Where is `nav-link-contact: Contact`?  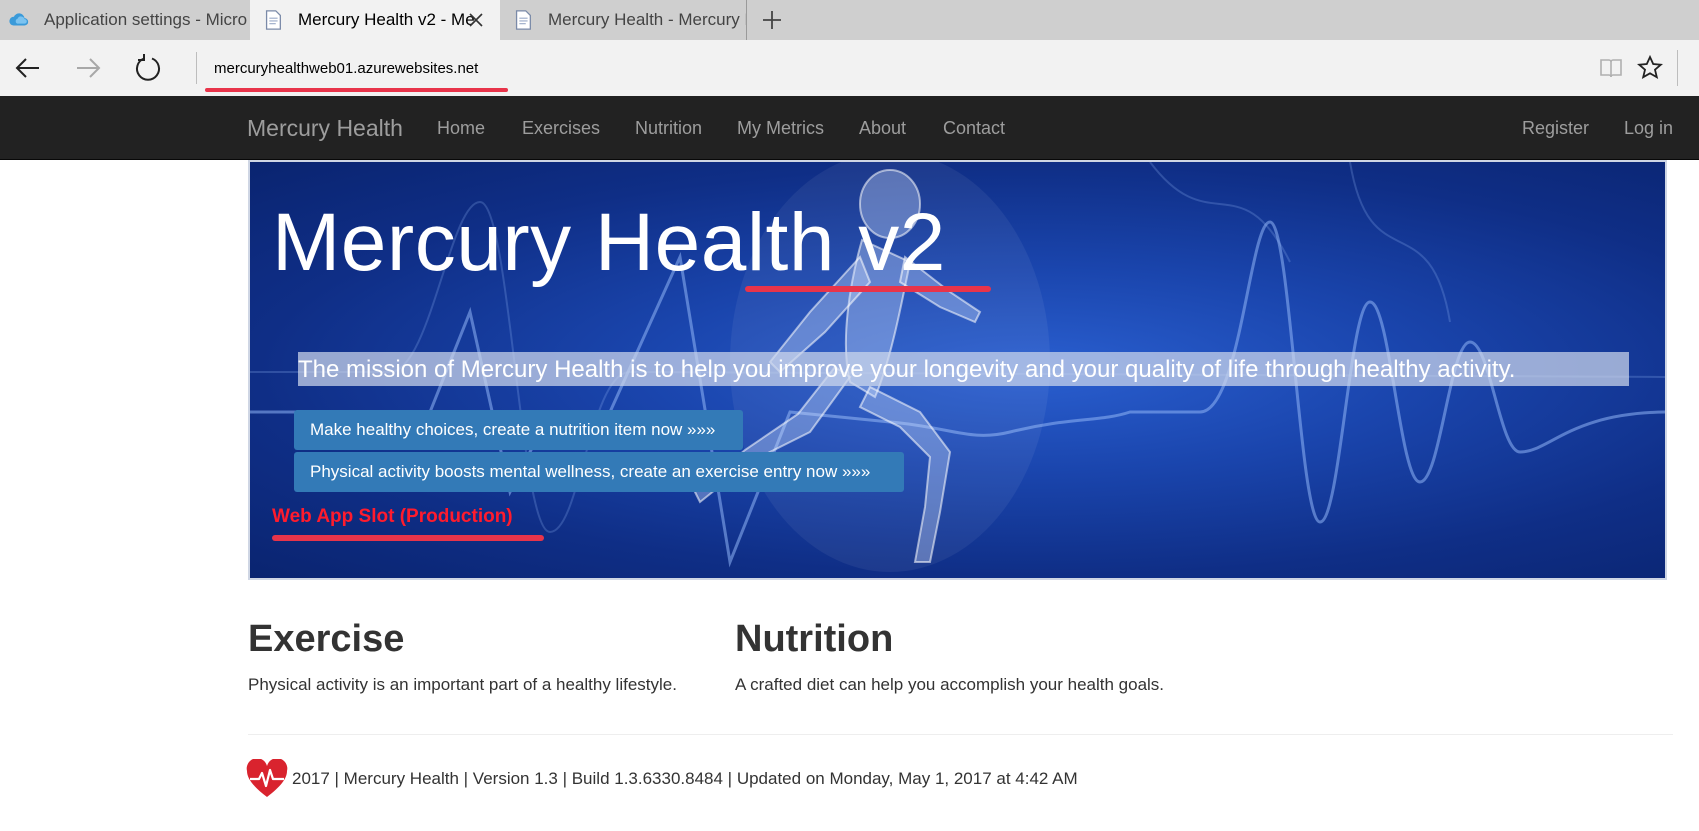
nav-link-contact: Contact is located at coordinates (974, 128).